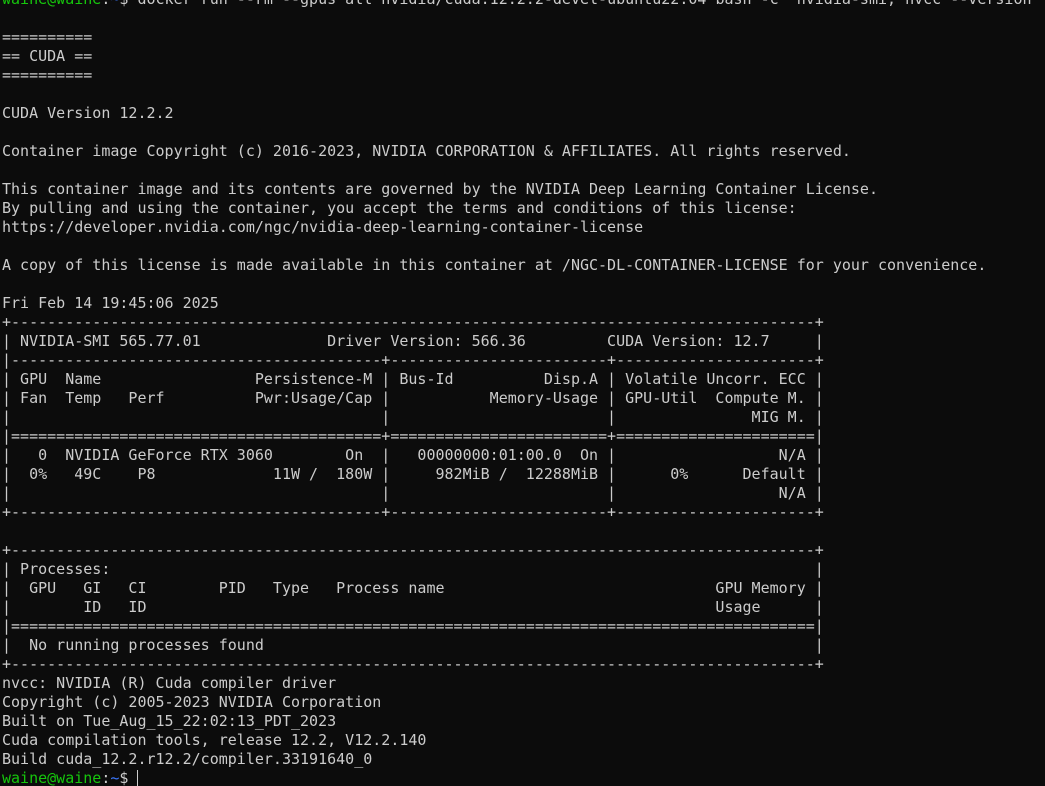 This screenshot has width=1045, height=786. What do you see at coordinates (413, 607) in the screenshot?
I see `output-line: | ID ID Usage |` at bounding box center [413, 607].